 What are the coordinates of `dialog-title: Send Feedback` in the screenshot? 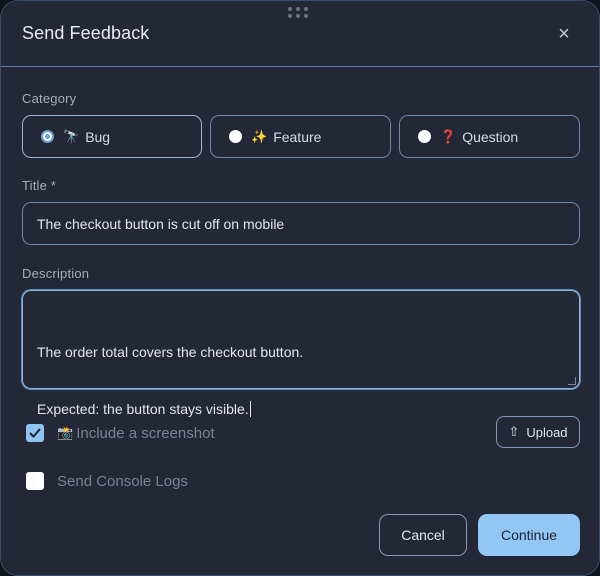 It's located at (86, 33).